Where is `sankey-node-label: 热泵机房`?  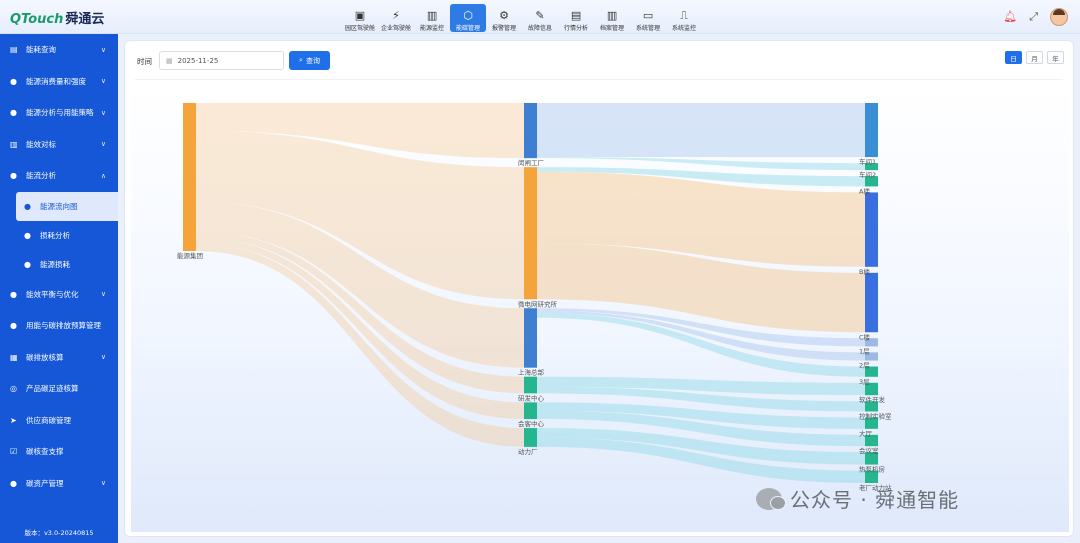
sankey-node-label: 热泵机房 is located at coordinates (872, 469).